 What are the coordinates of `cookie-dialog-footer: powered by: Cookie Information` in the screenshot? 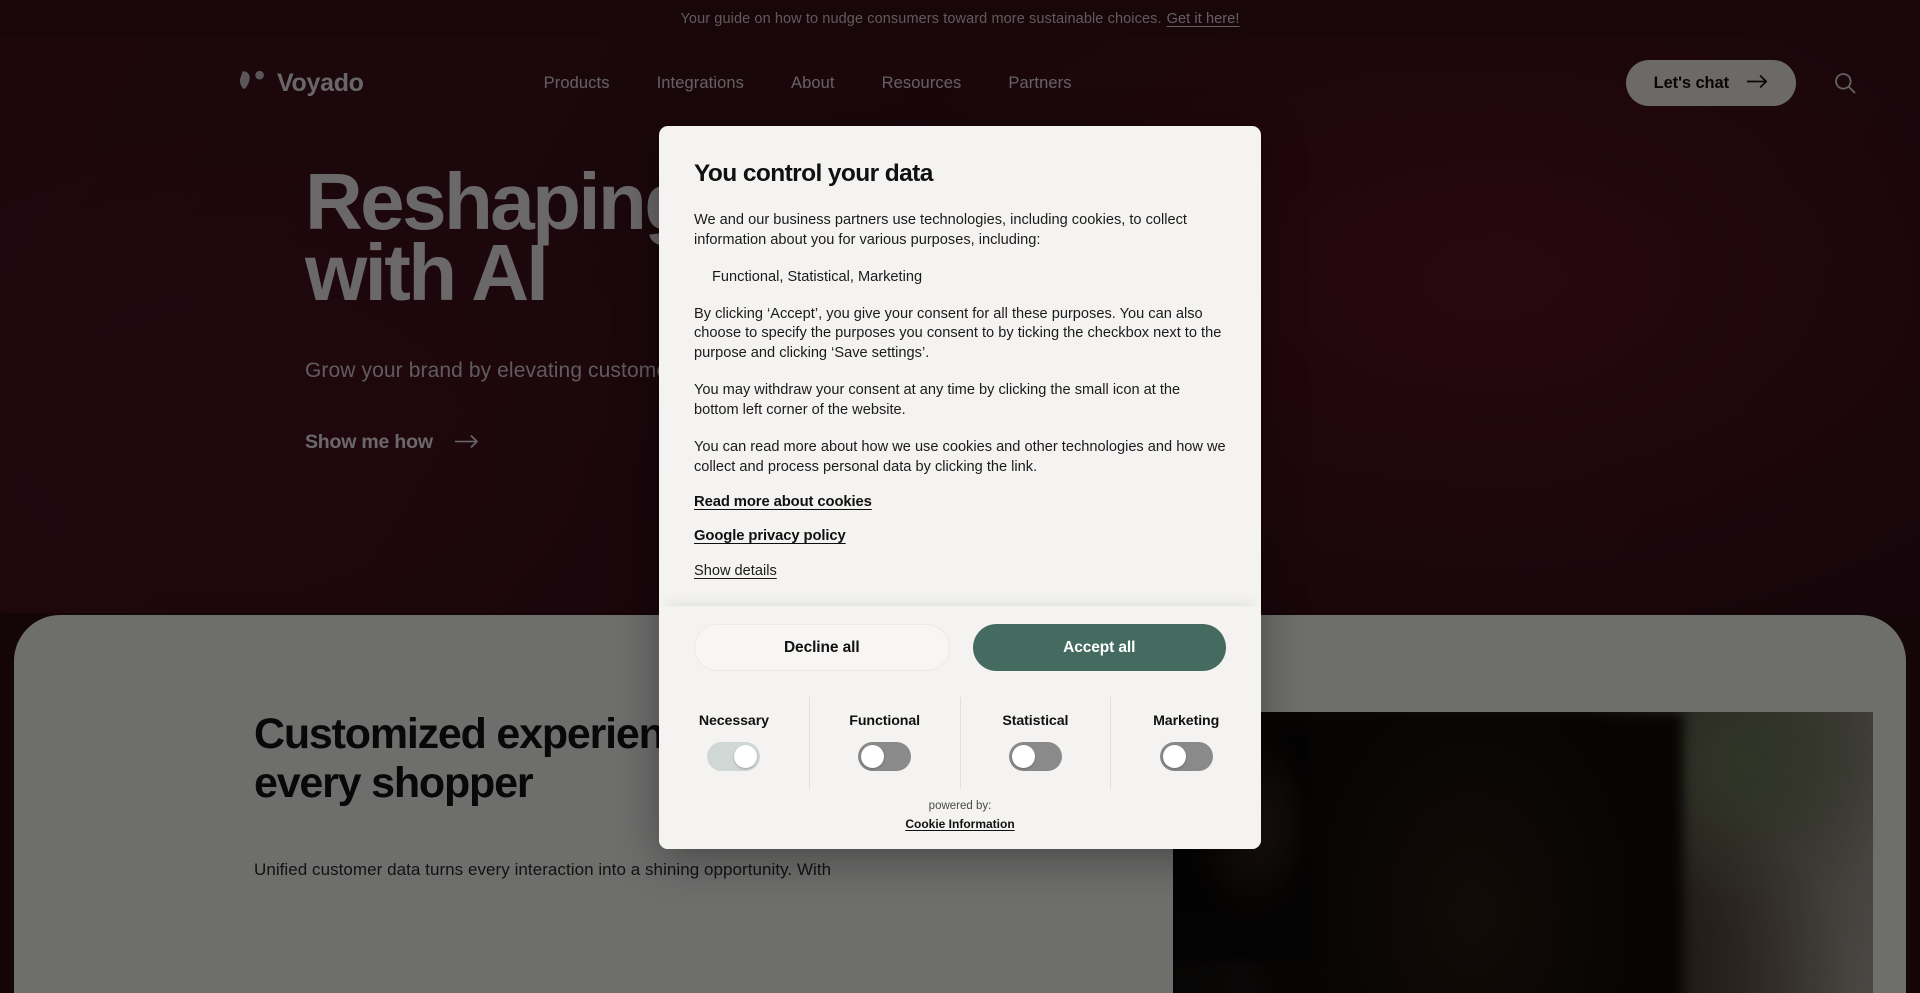 It's located at (960, 822).